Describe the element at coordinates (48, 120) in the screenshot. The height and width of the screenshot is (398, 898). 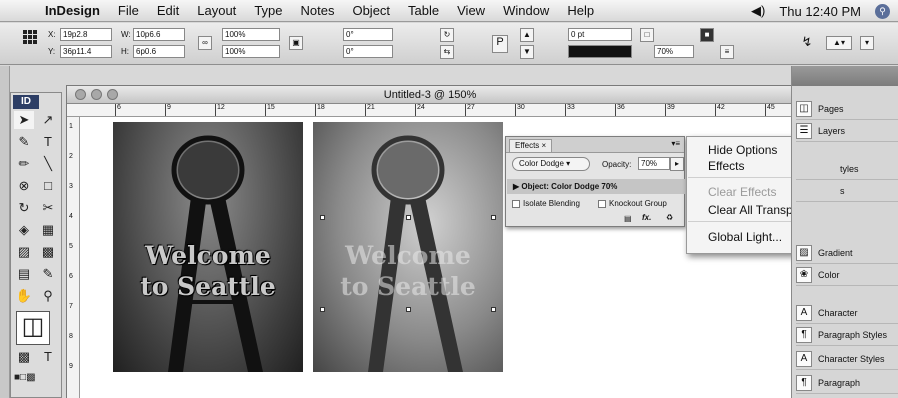
I see `direct-selection-tool-icon: ↗` at that location.